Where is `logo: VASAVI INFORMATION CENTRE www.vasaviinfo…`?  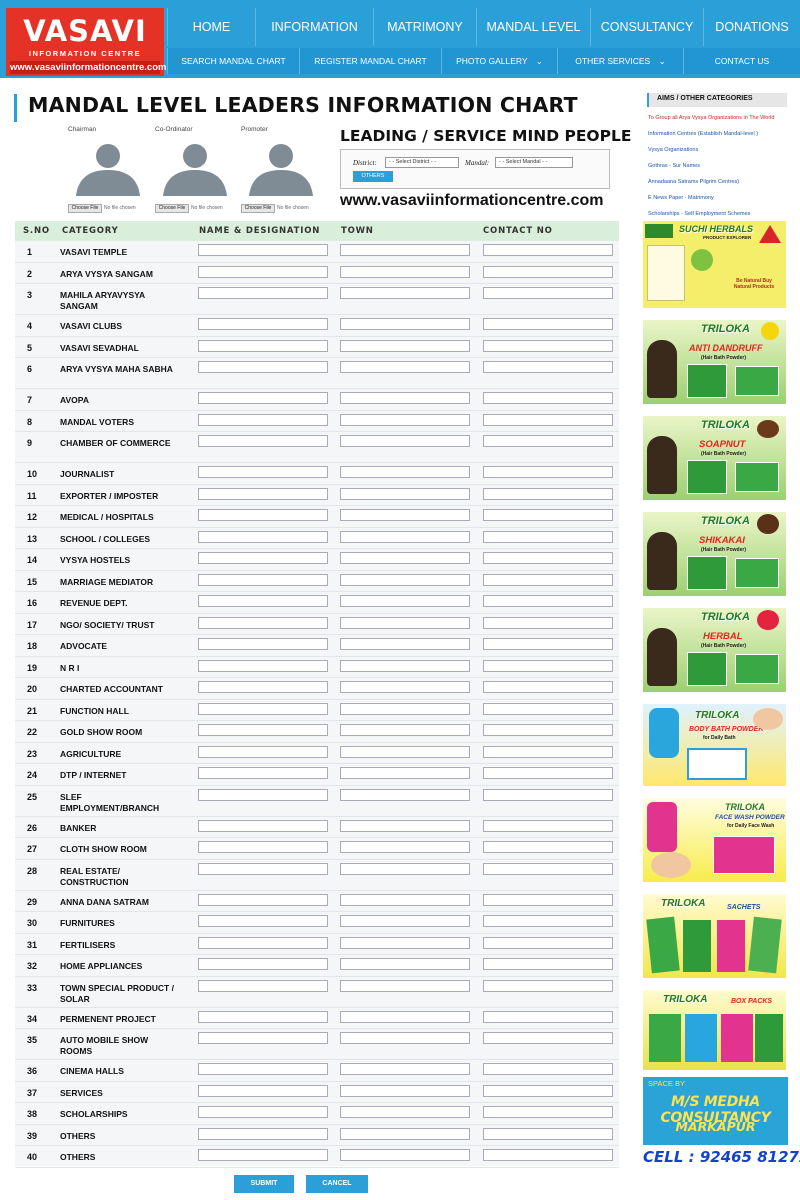 logo: VASAVI INFORMATION CENTRE www.vasaviinfo… is located at coordinates (86, 42).